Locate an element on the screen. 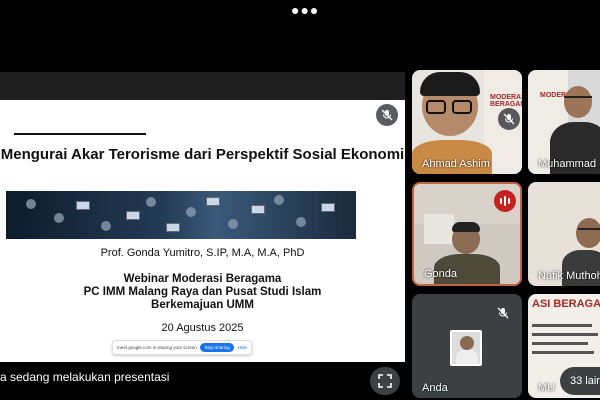  fullscreen-button is located at coordinates (385, 381).